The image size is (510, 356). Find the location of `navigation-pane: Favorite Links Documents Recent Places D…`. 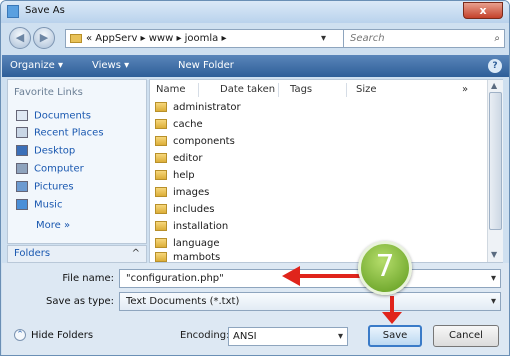

navigation-pane: Favorite Links Documents Recent Places D… is located at coordinates (77, 161).